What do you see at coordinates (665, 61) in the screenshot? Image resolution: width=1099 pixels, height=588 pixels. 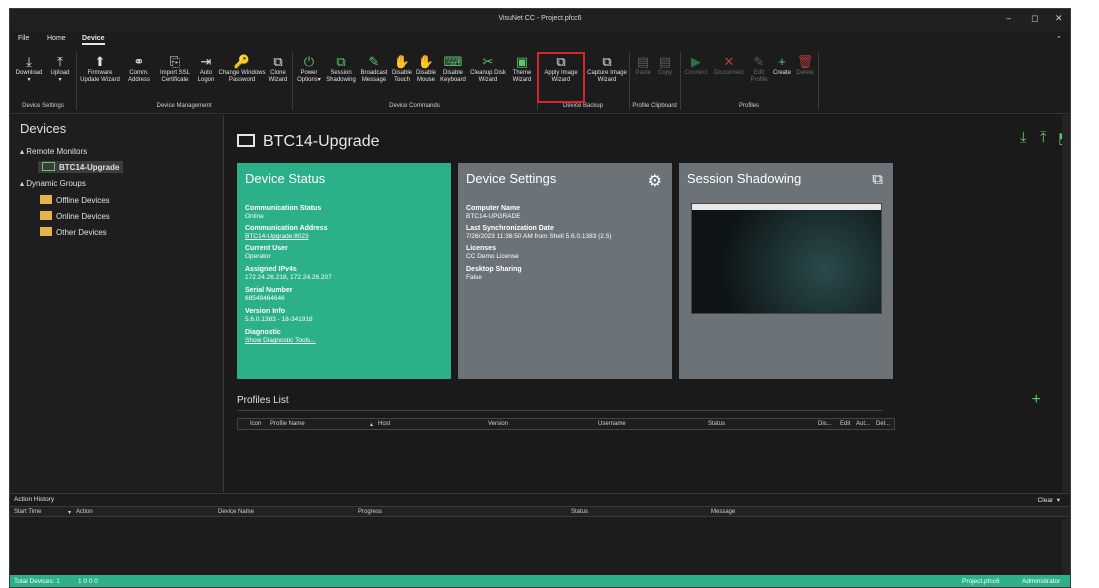 I see `copy-icon: ▤` at bounding box center [665, 61].